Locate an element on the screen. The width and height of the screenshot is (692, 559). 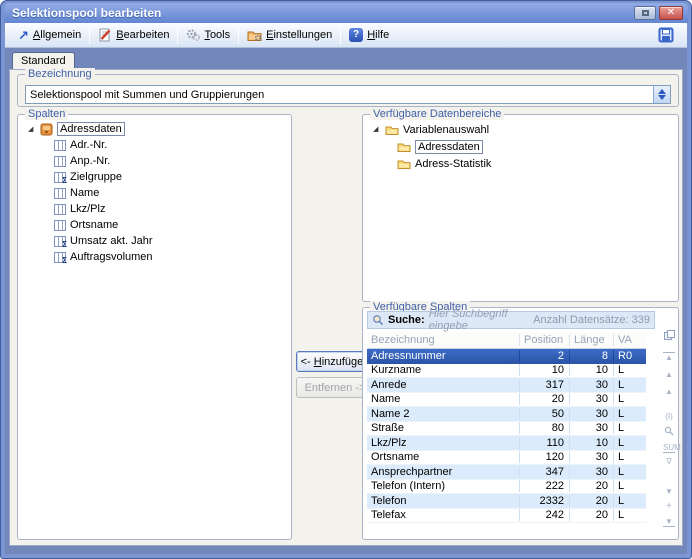
tree-item-adress-statistik: Adress-Statistik is located at coordinates (520, 163).